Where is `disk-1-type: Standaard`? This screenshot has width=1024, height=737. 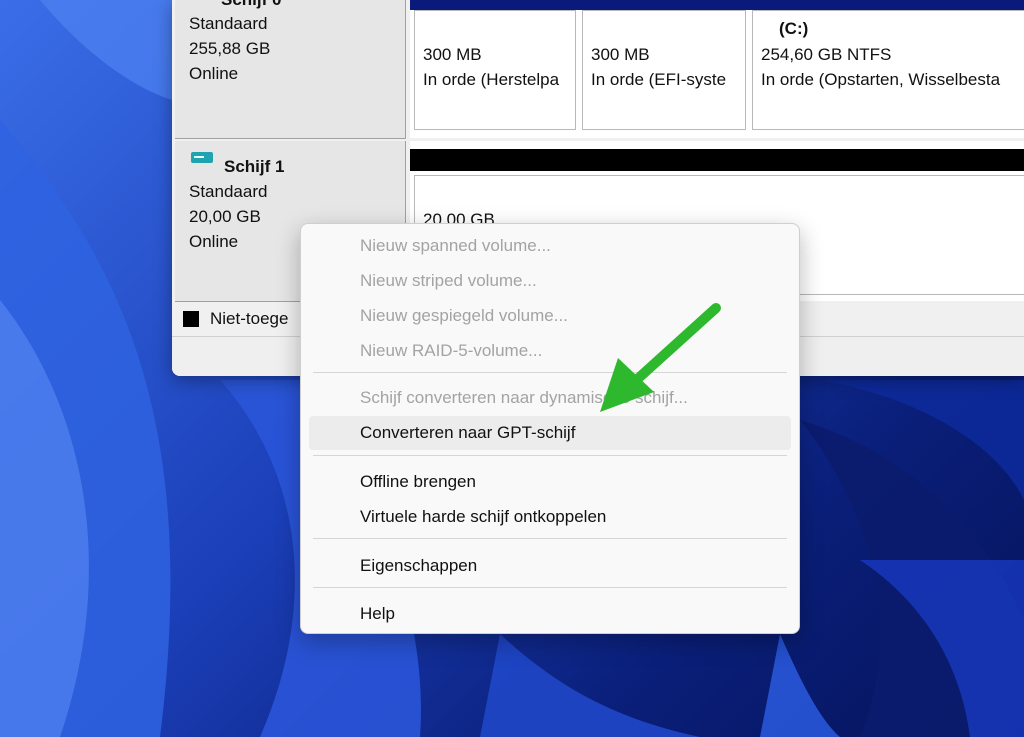
disk-1-type: Standaard is located at coordinates (228, 191).